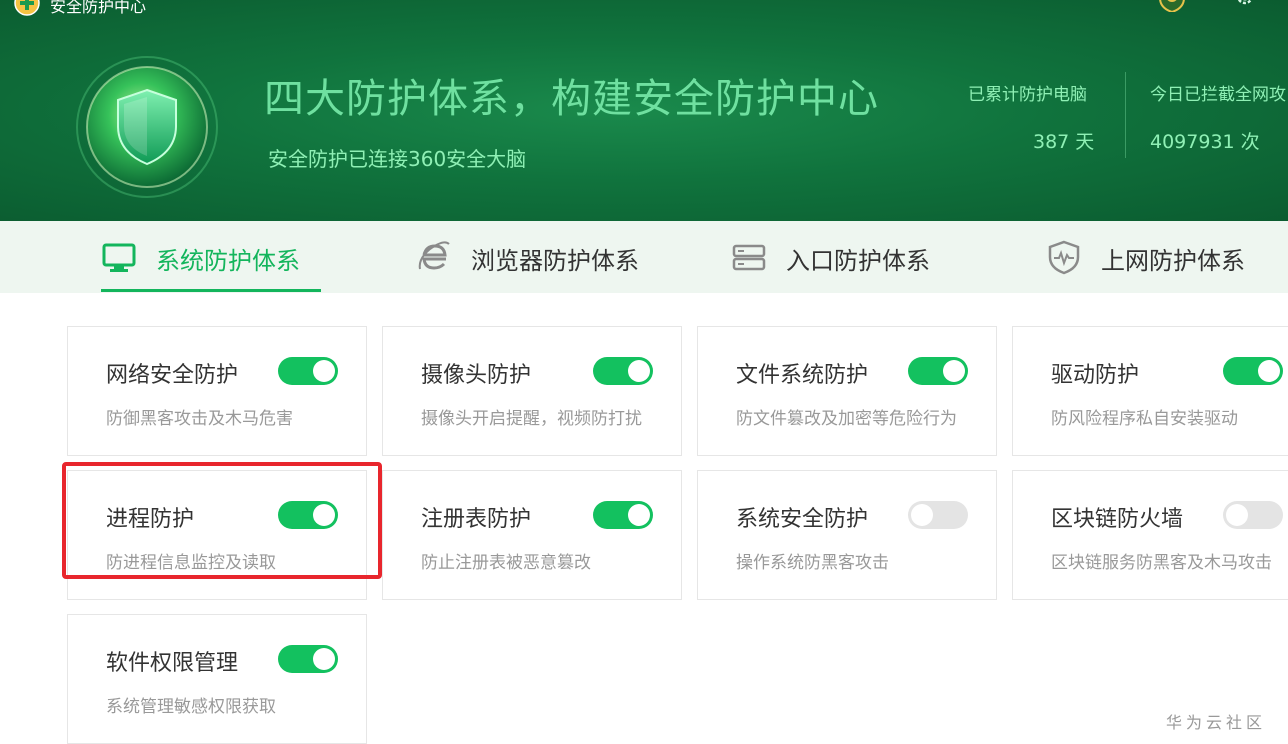 The height and width of the screenshot is (744, 1288). I want to click on shield-orb-icon, so click(147, 127).